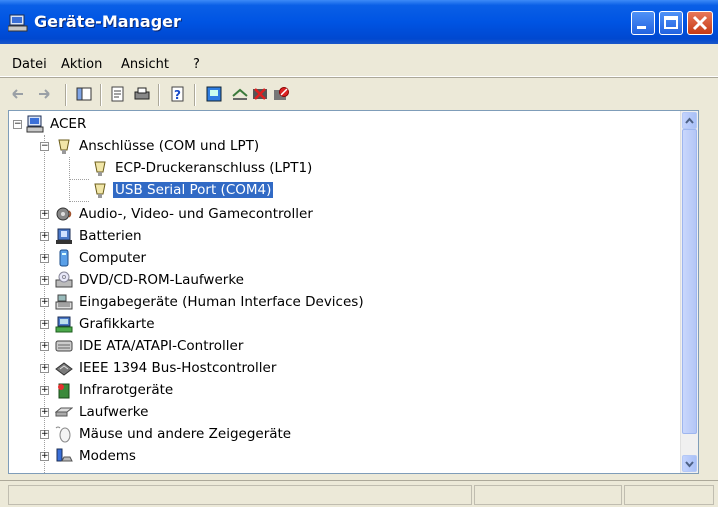 The height and width of the screenshot is (507, 718). Describe the element at coordinates (214, 168) in the screenshot. I see `tree-item-label: ECP-Druckeranschluss (LPT1)` at that location.